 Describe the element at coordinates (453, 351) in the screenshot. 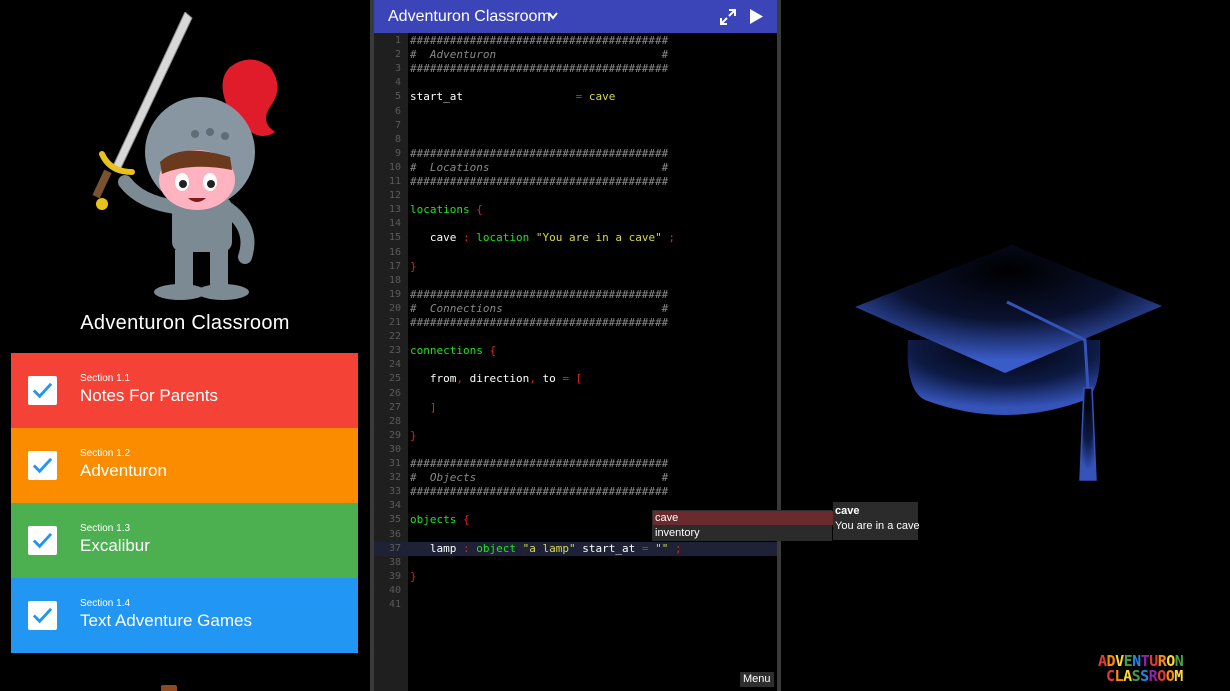

I see `code-text: connections {` at that location.